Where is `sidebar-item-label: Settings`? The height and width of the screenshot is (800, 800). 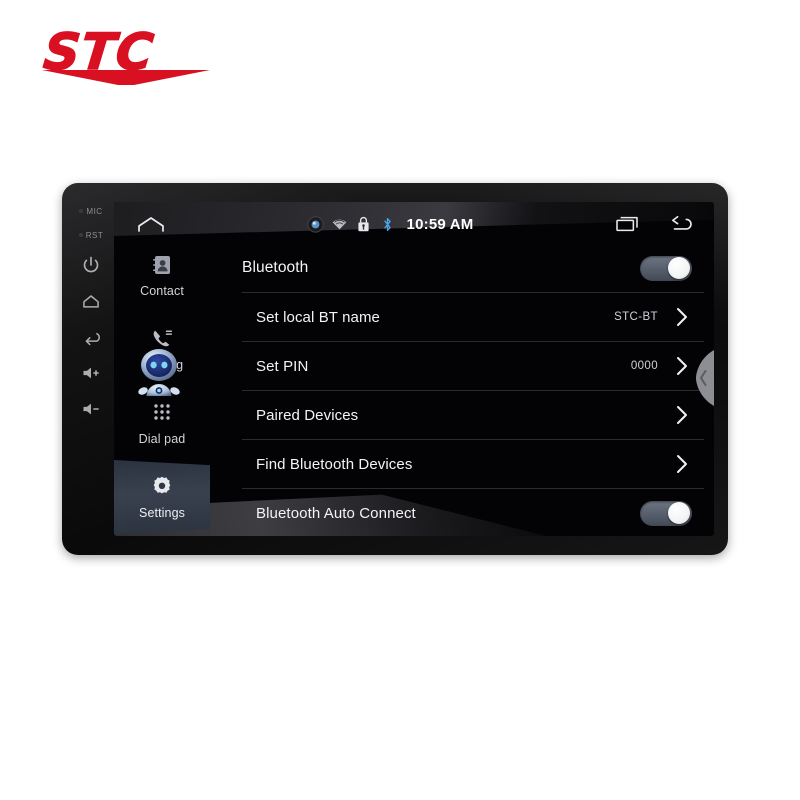
sidebar-item-label: Settings is located at coordinates (162, 512).